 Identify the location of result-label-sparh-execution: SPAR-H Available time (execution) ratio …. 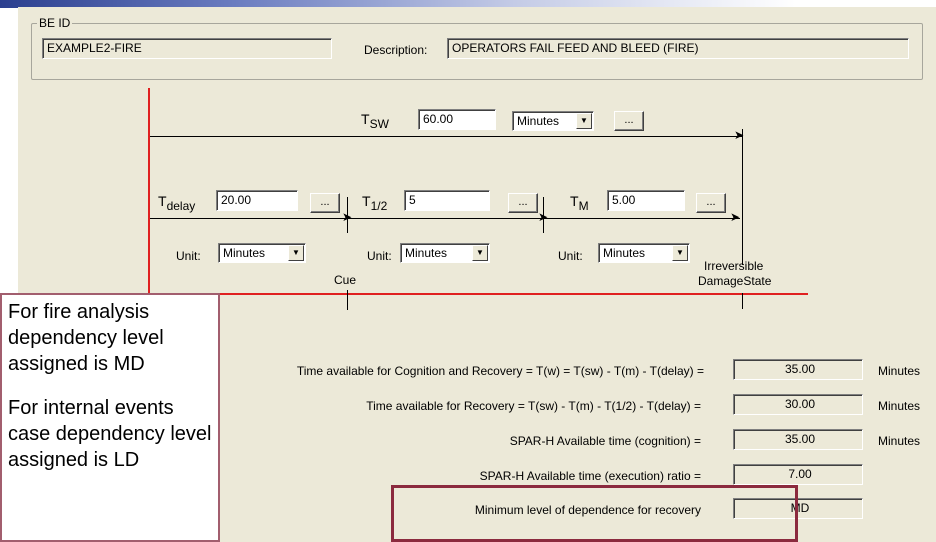
(590, 476).